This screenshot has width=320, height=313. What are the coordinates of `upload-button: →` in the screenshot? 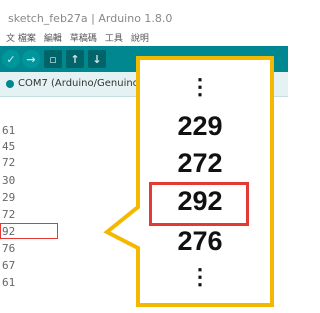 It's located at (31, 59).